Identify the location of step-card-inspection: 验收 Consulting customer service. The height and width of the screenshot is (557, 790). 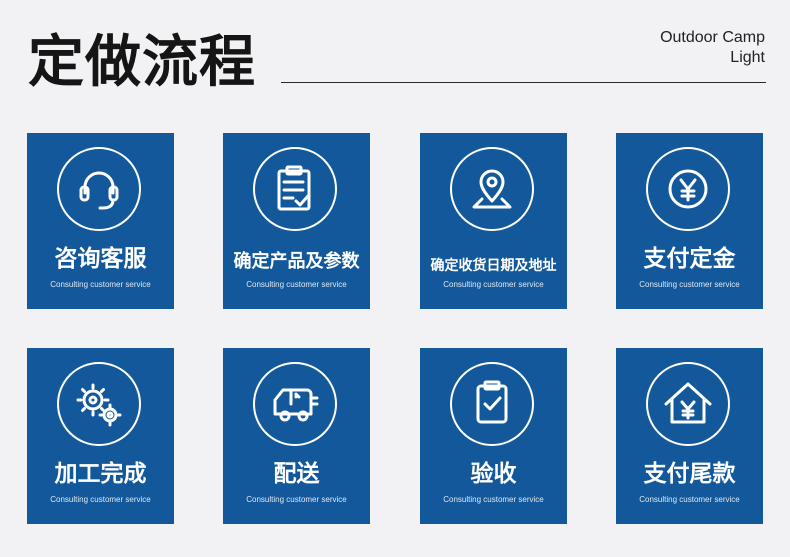
(493, 436).